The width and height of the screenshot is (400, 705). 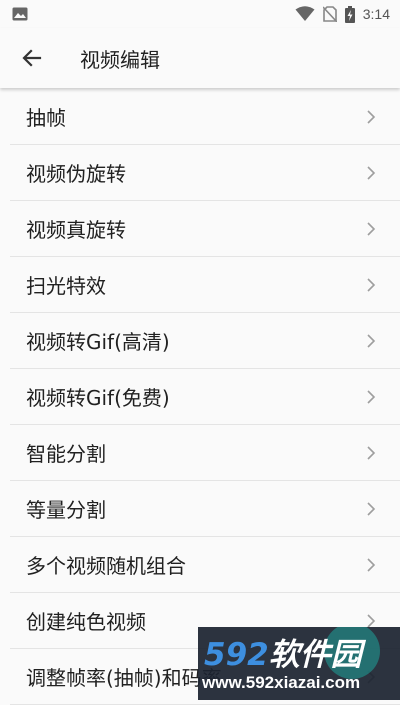 I want to click on list-item-label: 多个视频随机组合, so click(x=106, y=566).